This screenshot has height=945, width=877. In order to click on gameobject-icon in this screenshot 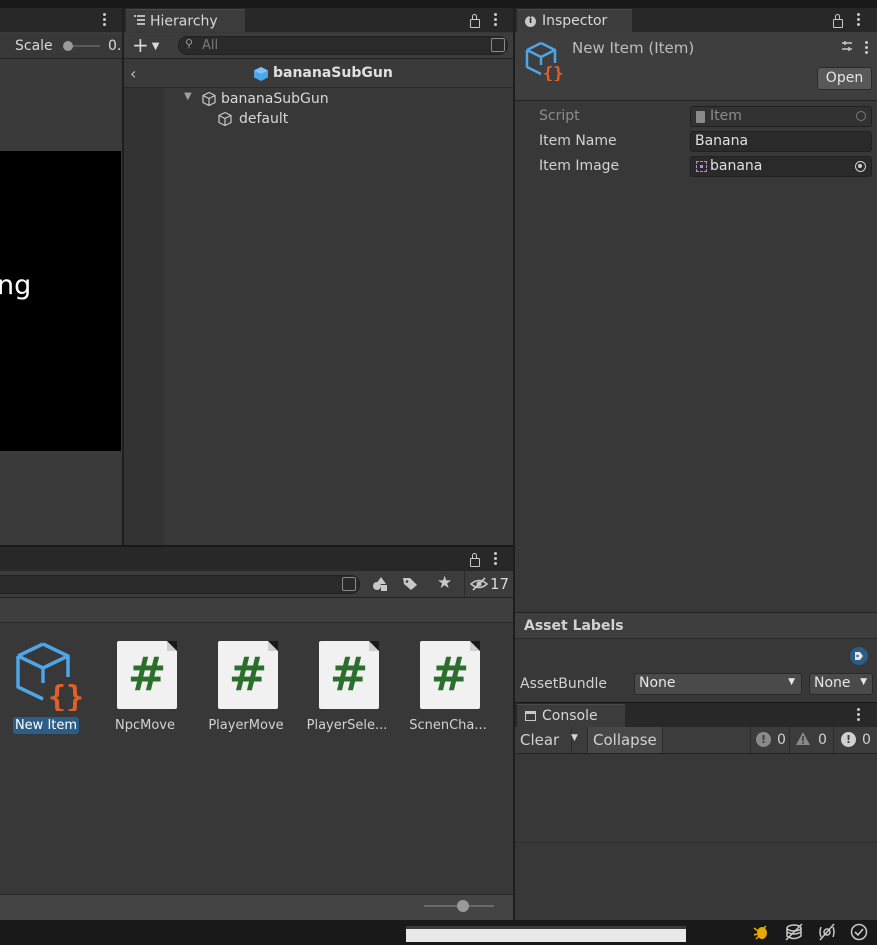, I will do `click(225, 121)`.